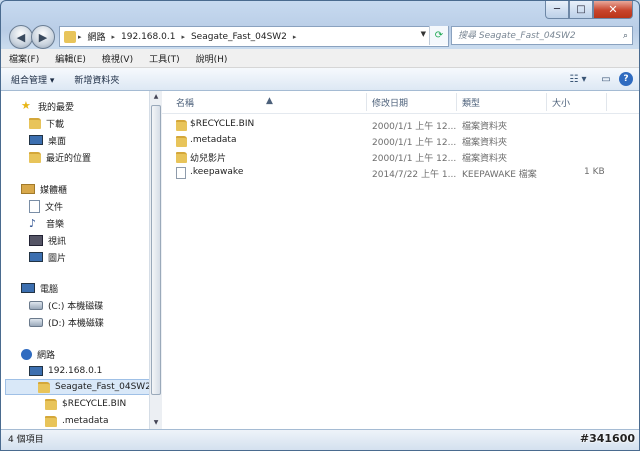 The height and width of the screenshot is (451, 640). Describe the element at coordinates (44, 387) in the screenshot. I see `share-folder-icon` at that location.